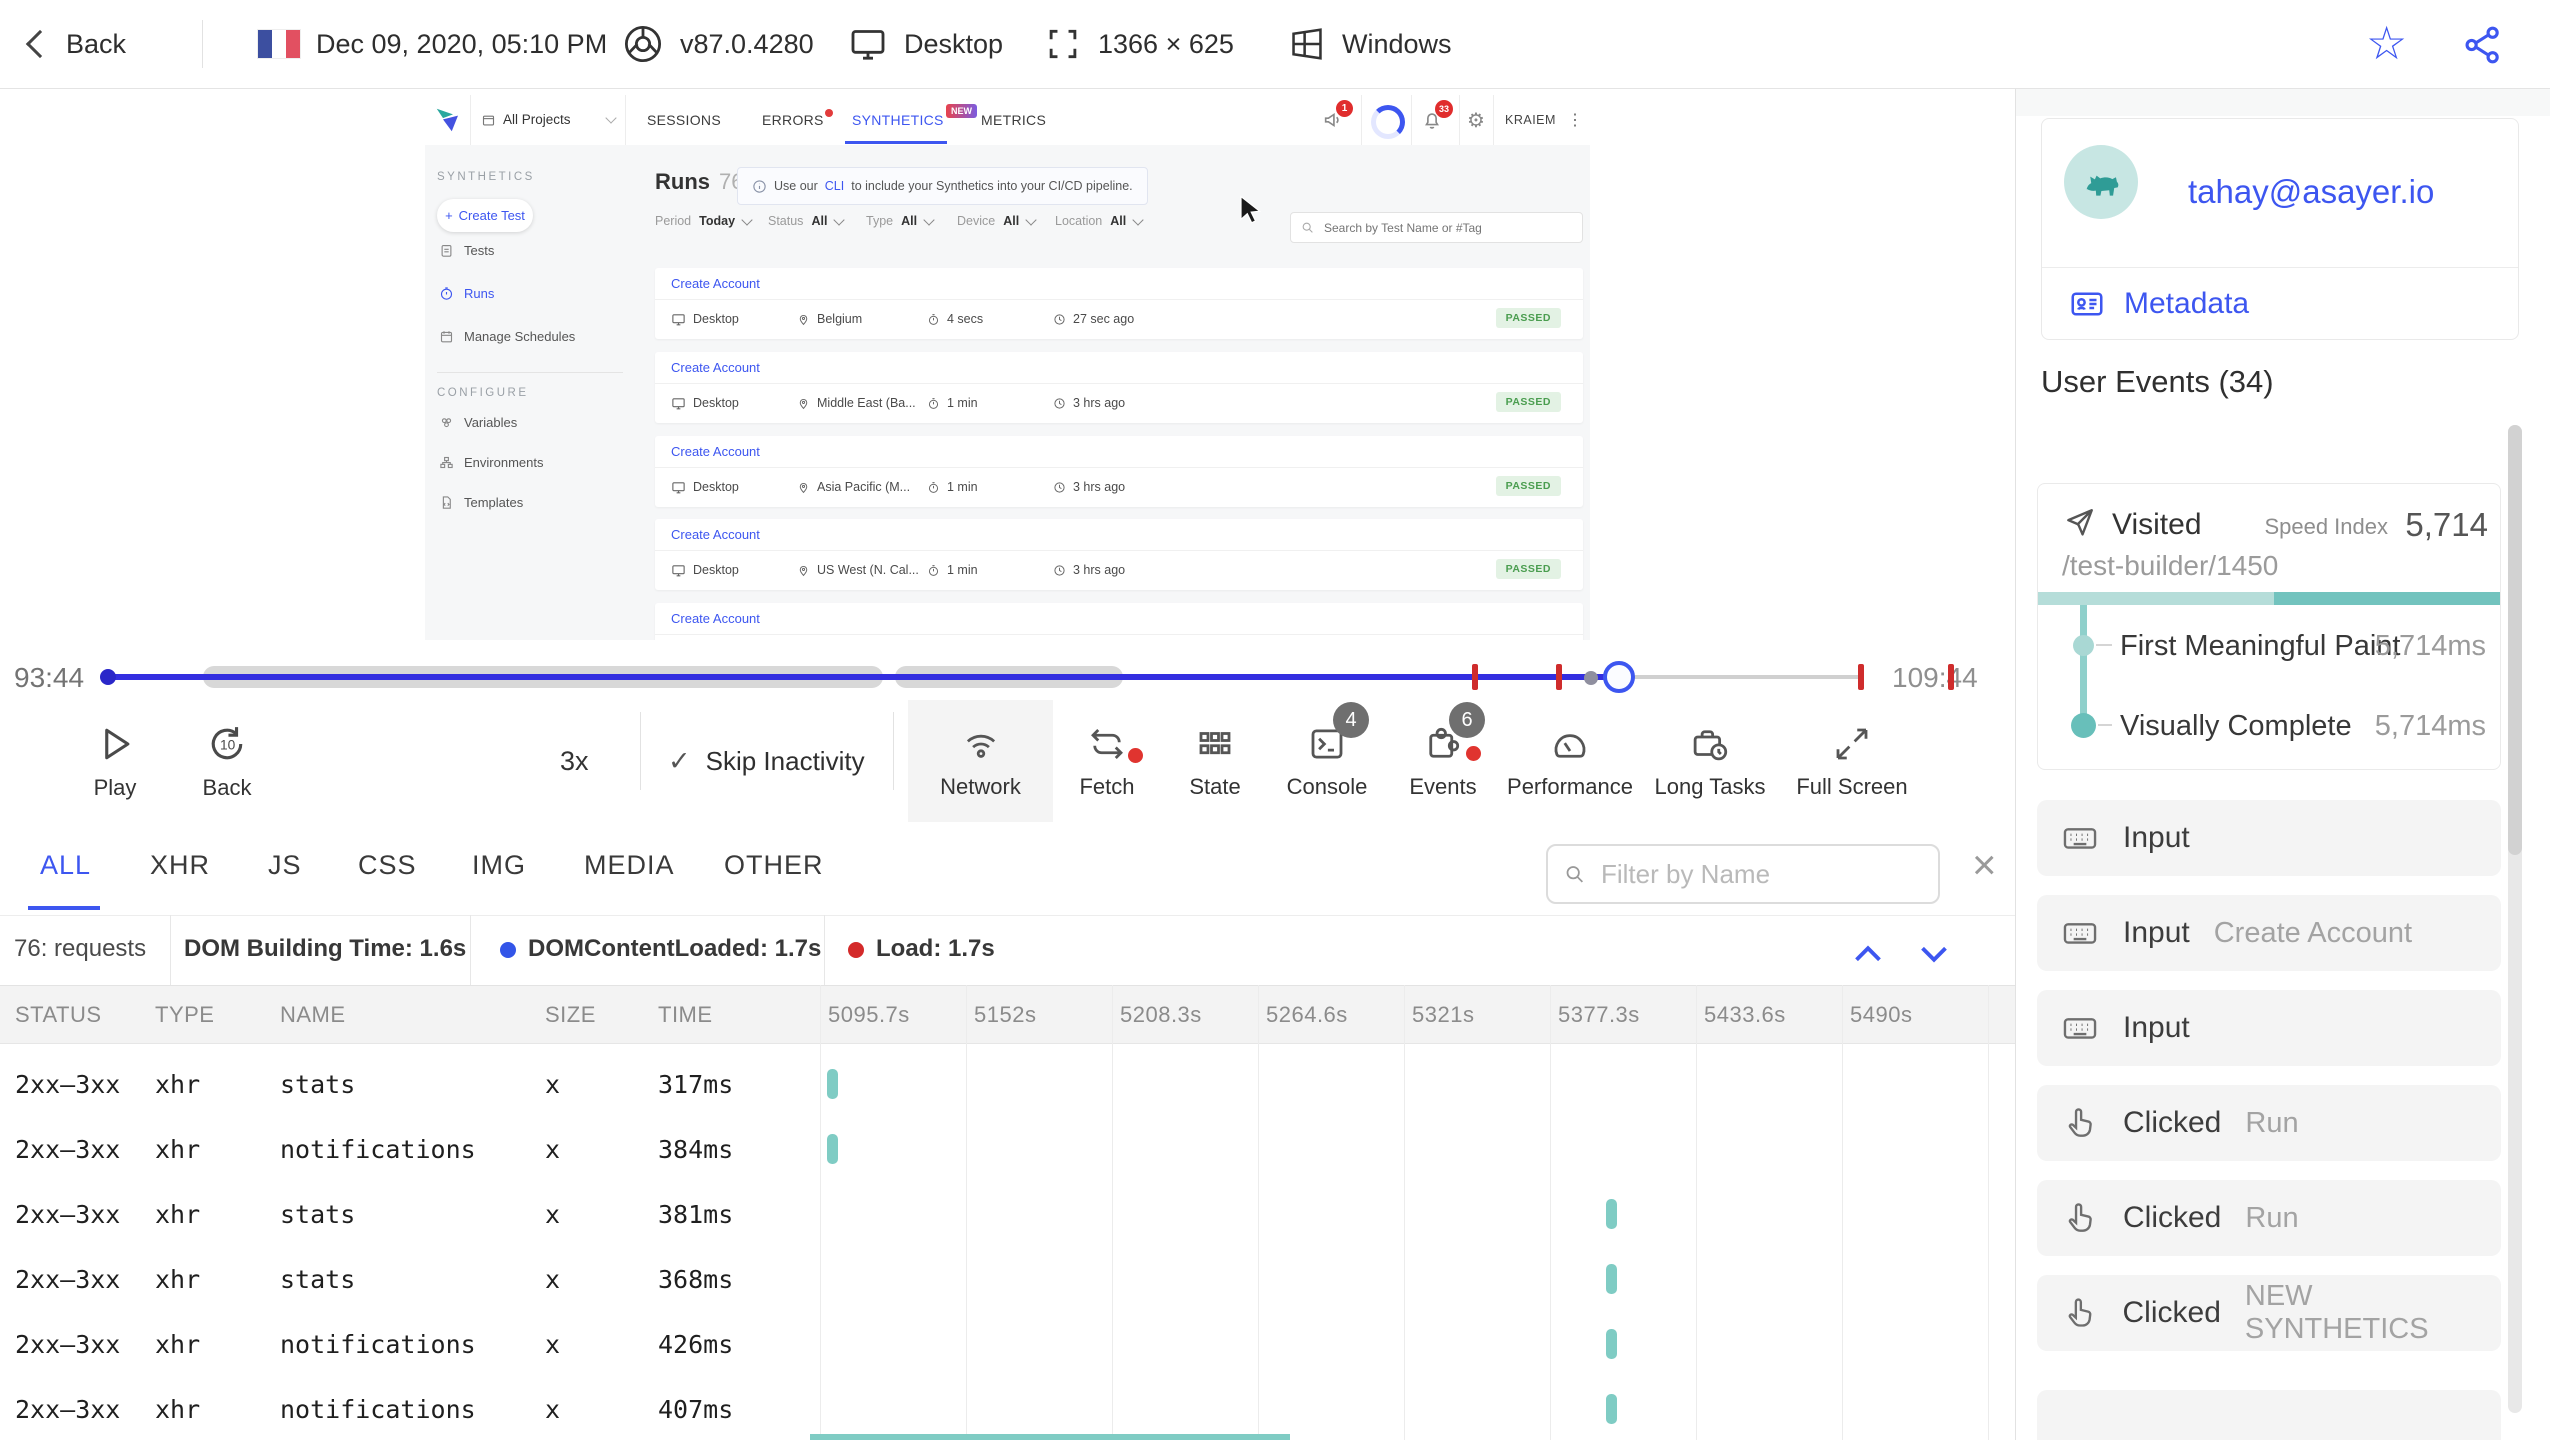  Describe the element at coordinates (1050, 1437) in the screenshot. I see `horizontal-scrollbar` at that location.